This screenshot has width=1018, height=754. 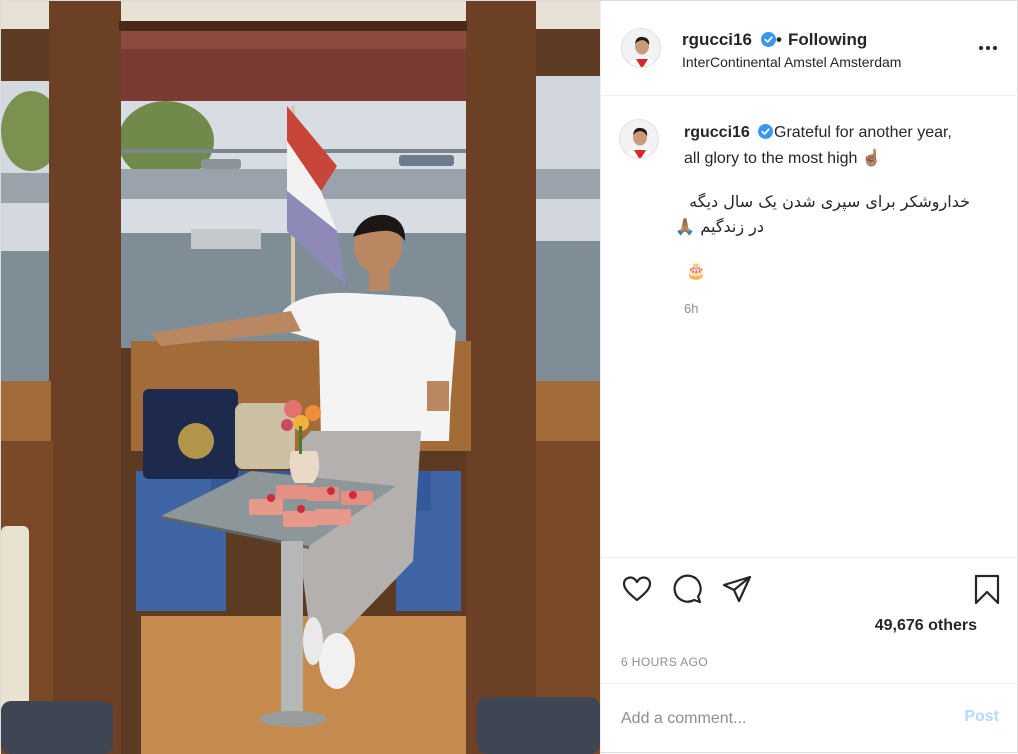 I want to click on caption-username: rgucci16, so click(x=729, y=133).